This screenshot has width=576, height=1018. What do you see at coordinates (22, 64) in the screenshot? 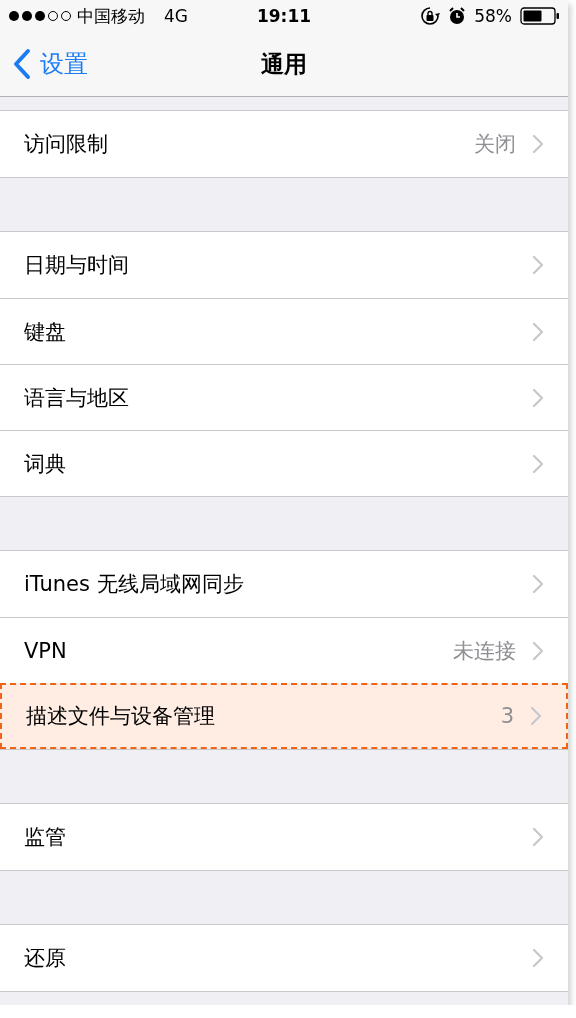
I see `back-chevron-icon` at bounding box center [22, 64].